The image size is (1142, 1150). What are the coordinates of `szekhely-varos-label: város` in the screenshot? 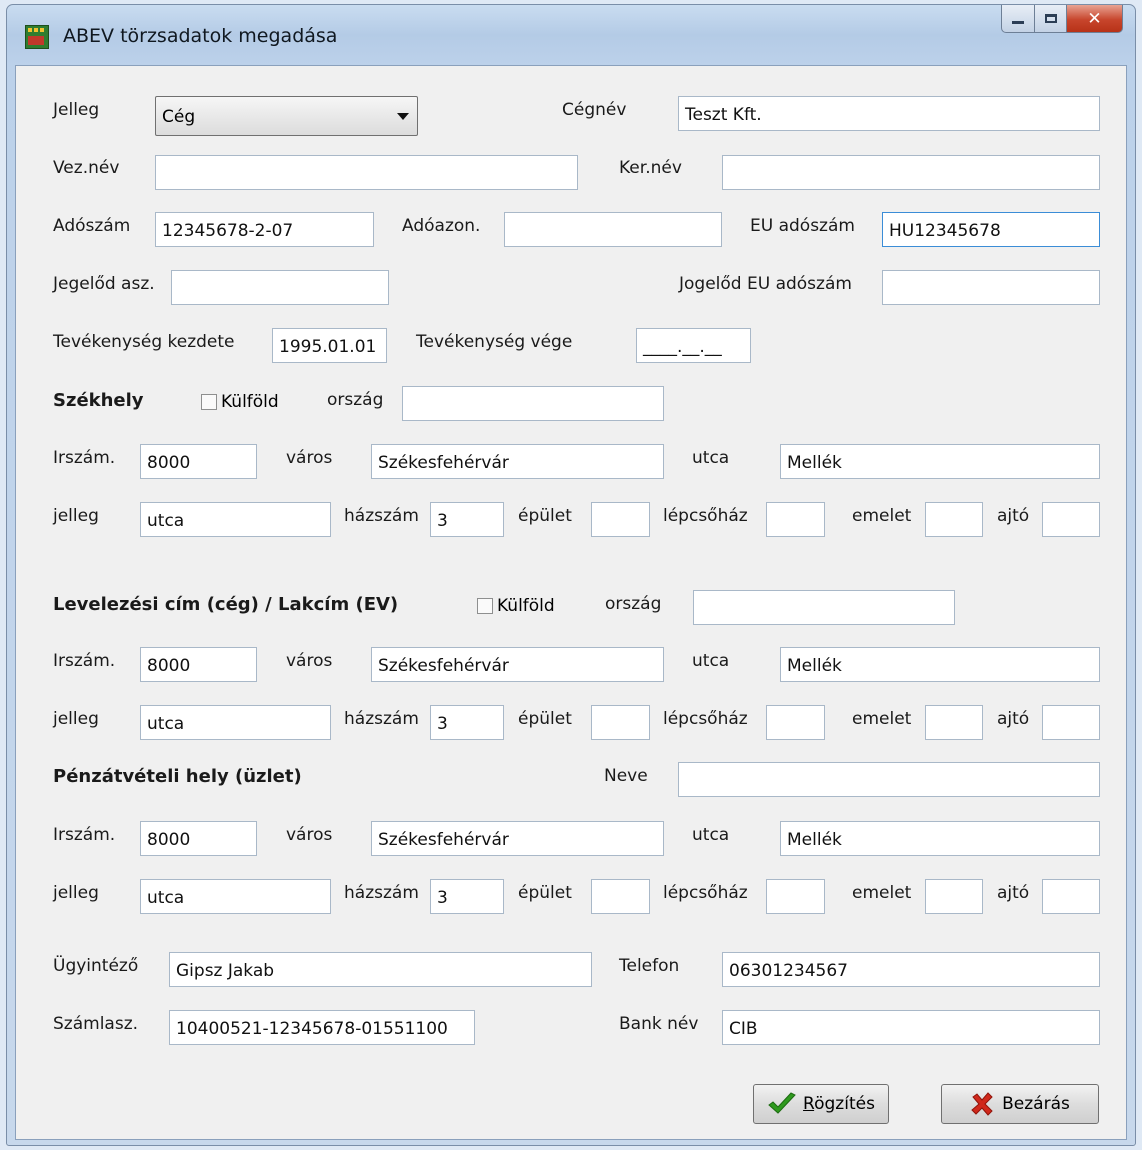 It's located at (309, 458).